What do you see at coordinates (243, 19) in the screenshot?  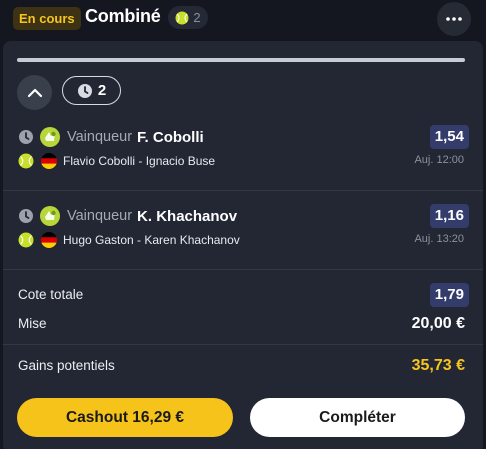 I see `bet-header: En cours Combiné 2` at bounding box center [243, 19].